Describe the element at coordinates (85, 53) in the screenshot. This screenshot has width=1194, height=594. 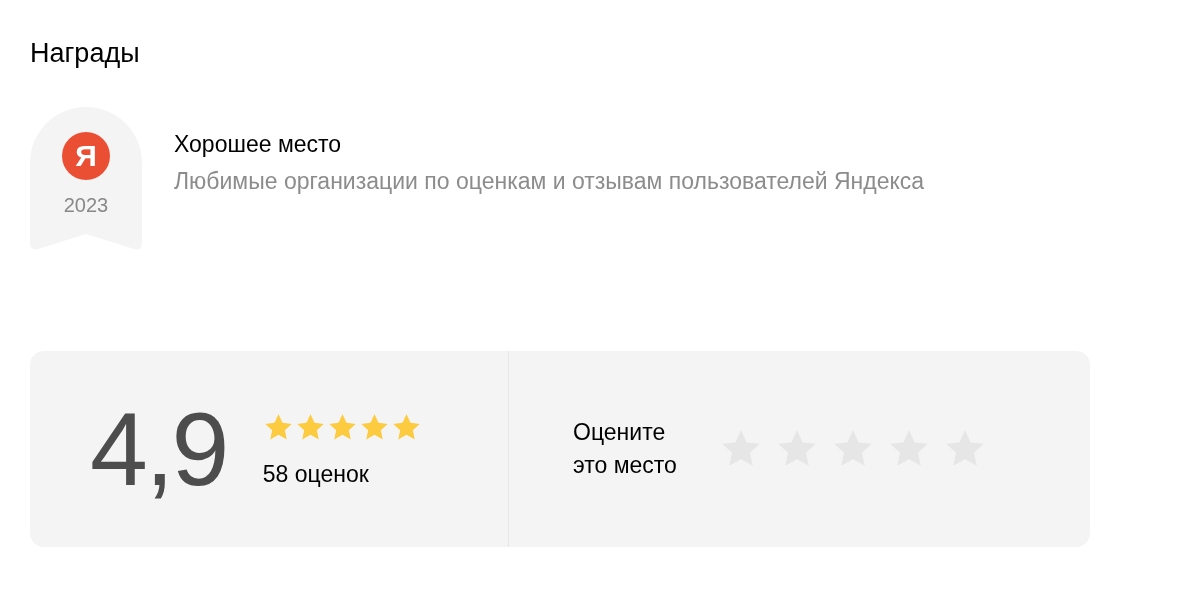
I see `section-title: Награды` at that location.